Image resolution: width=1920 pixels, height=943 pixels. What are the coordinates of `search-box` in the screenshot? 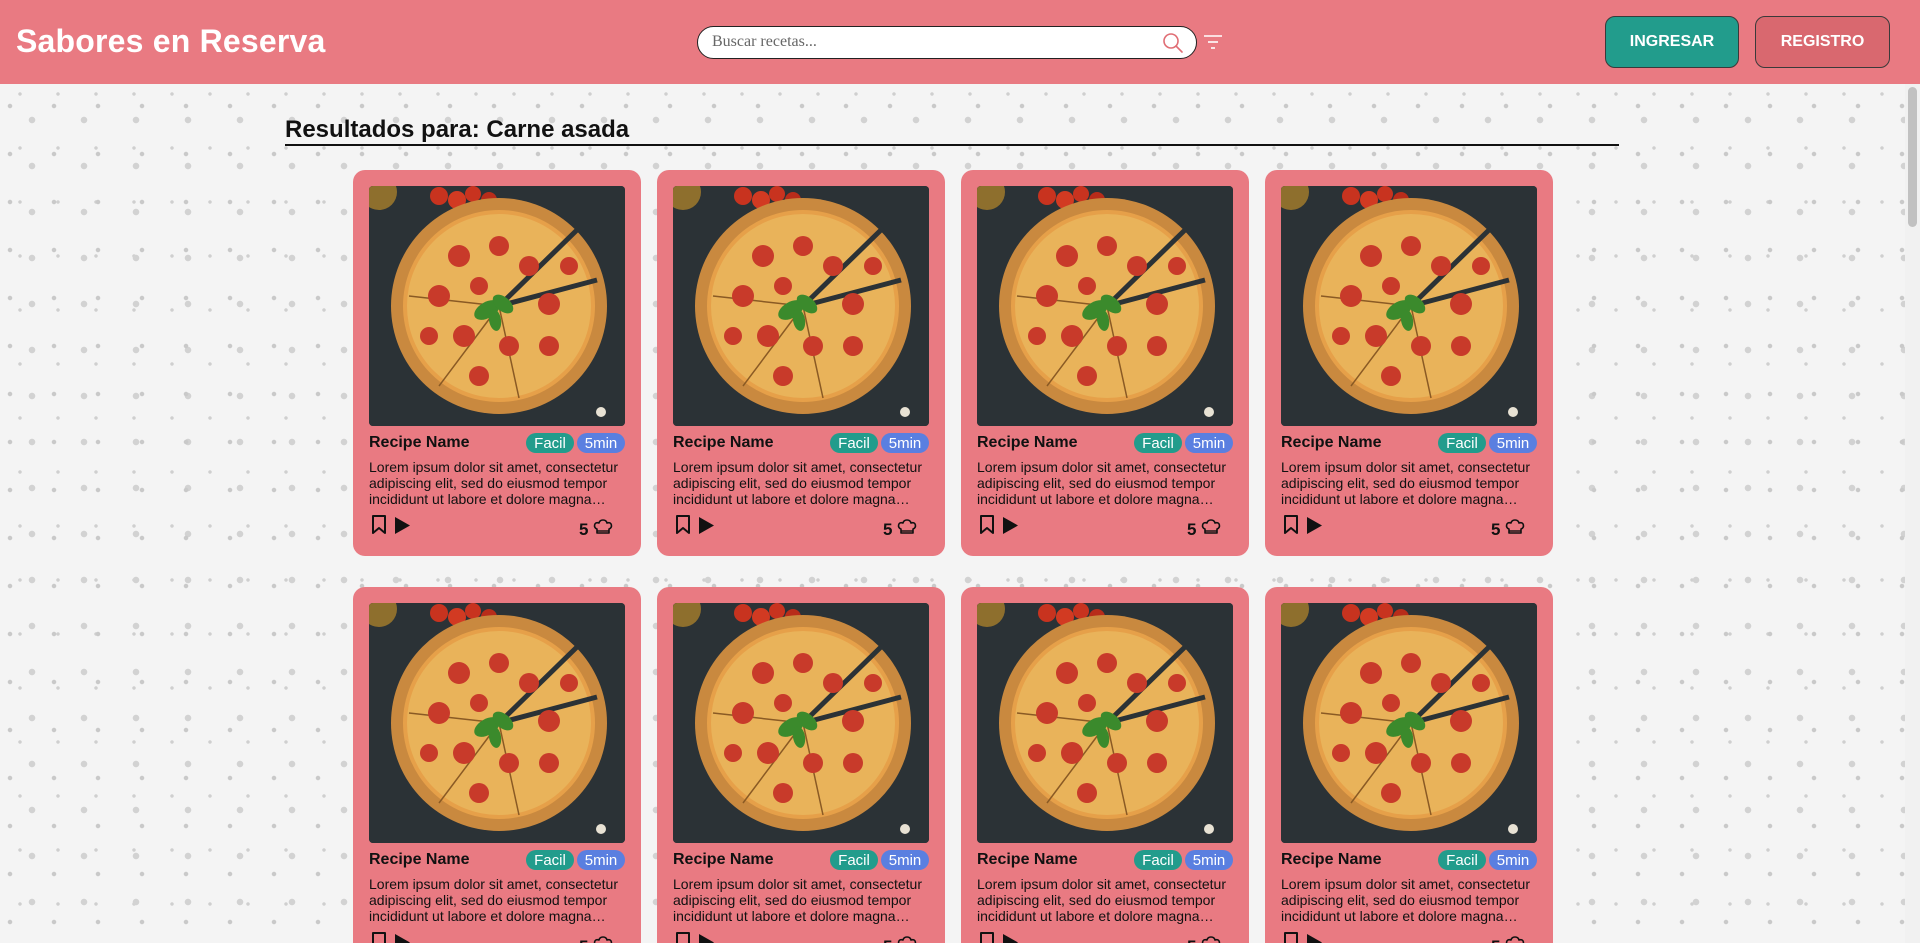 It's located at (947, 42).